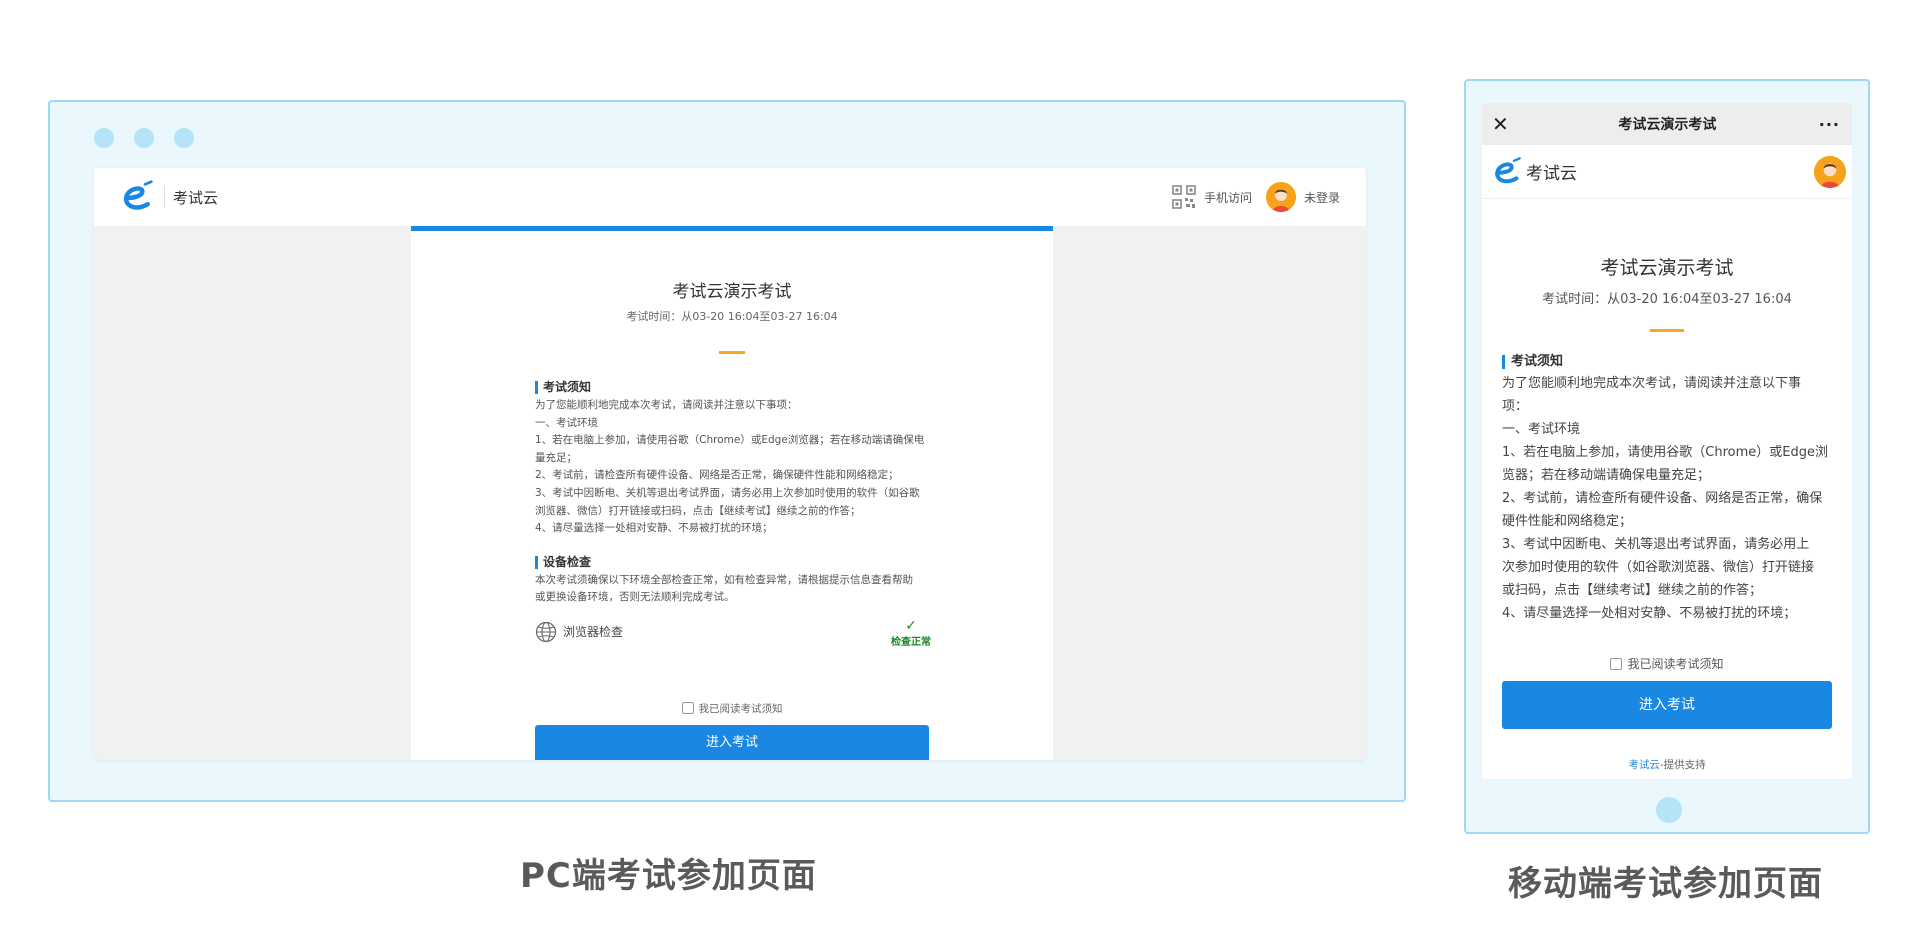 The image size is (1920, 950). Describe the element at coordinates (666, 405) in the screenshot. I see `notice-line: 为了您能顺利地完成本次考试，请阅读并注意以下事项：` at that location.